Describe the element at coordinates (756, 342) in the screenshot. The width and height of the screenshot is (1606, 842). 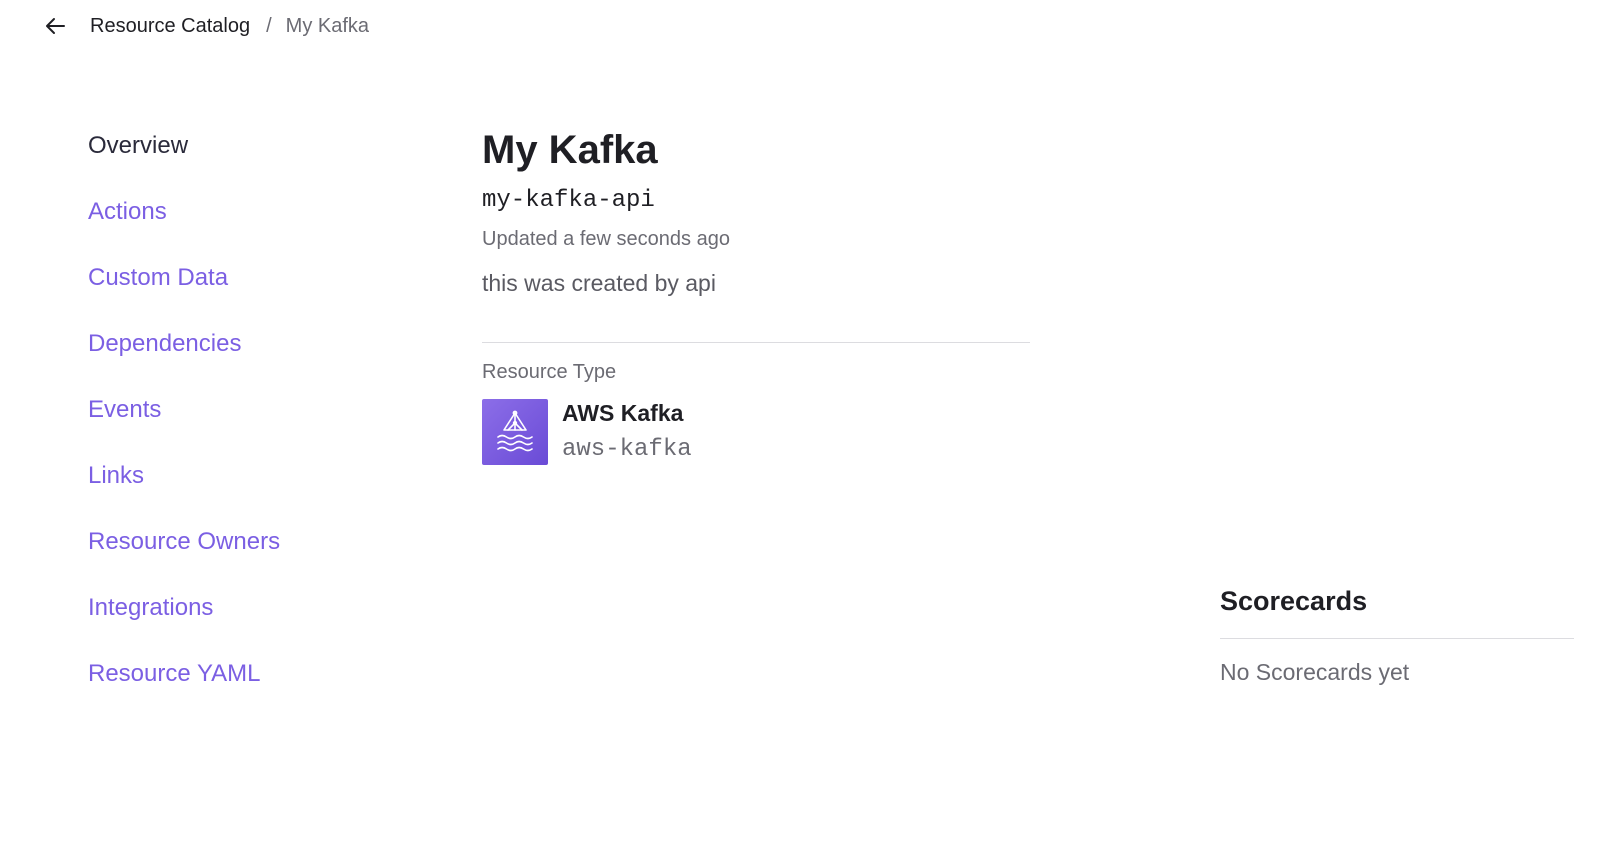
I see `section-divider` at that location.